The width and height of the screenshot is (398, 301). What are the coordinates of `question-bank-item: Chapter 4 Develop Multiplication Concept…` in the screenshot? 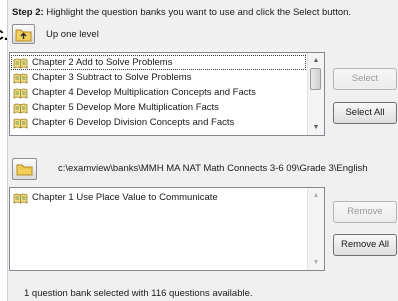 It's located at (158, 92).